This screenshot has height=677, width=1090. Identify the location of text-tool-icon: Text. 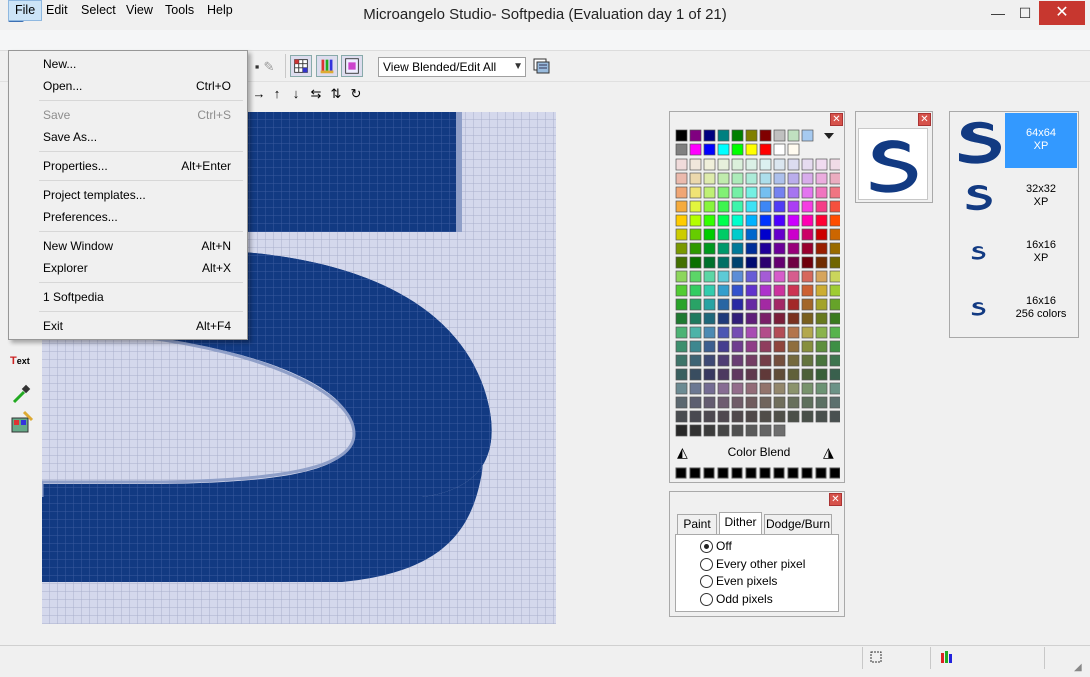
(20, 361).